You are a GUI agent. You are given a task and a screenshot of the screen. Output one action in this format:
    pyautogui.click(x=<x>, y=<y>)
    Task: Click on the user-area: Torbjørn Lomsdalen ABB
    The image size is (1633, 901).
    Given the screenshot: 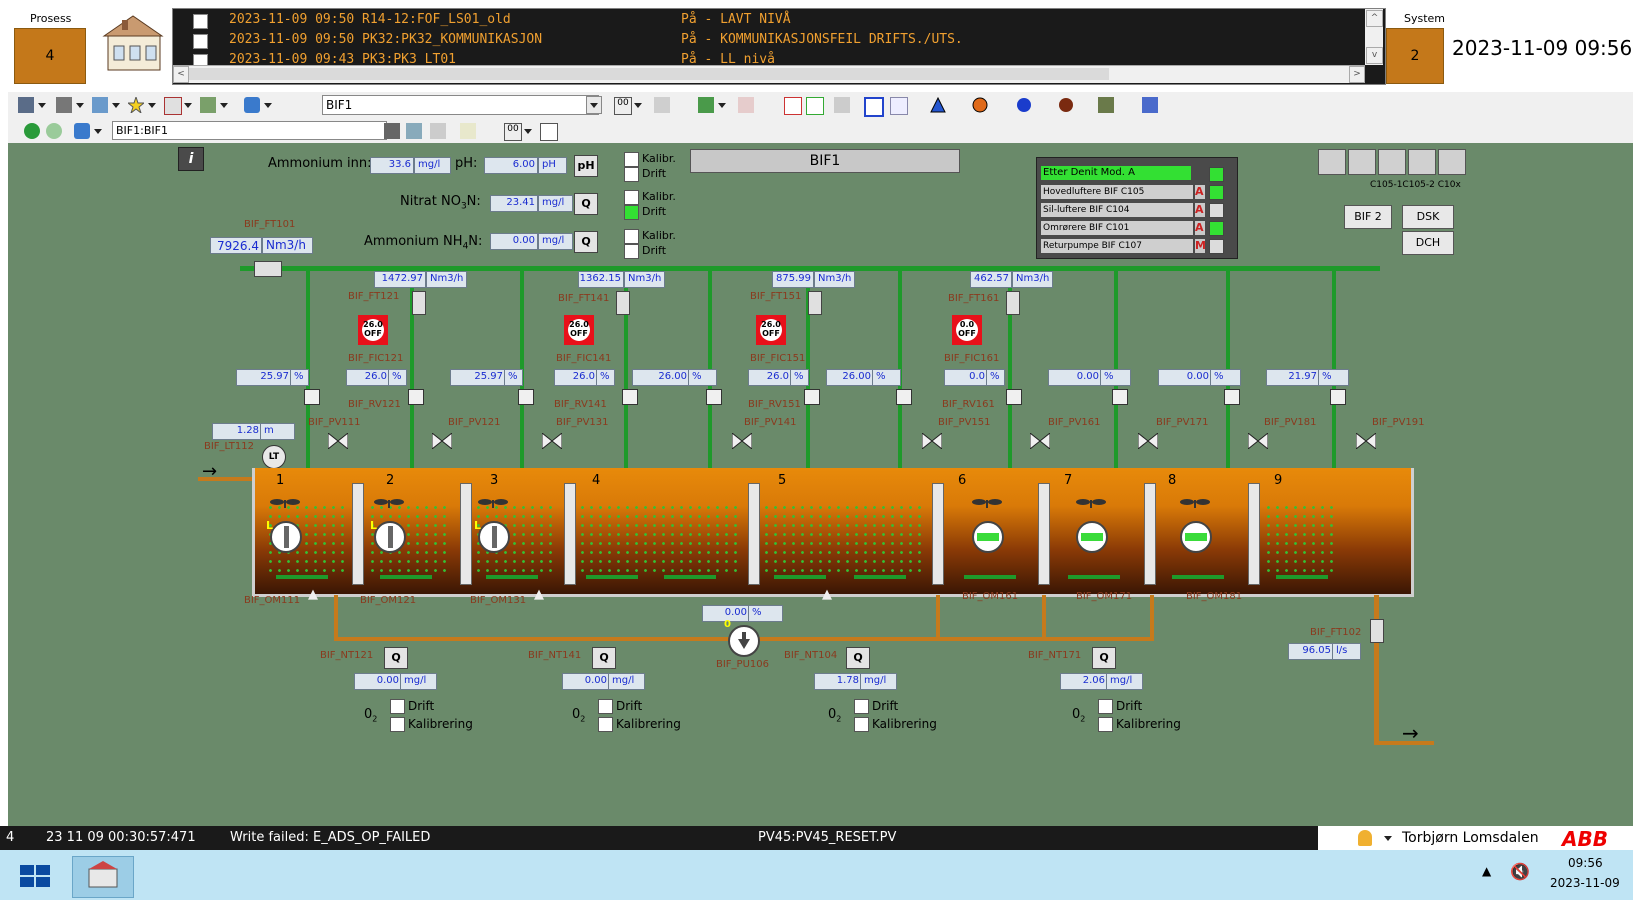 What is the action you would take?
    pyautogui.click(x=1475, y=838)
    